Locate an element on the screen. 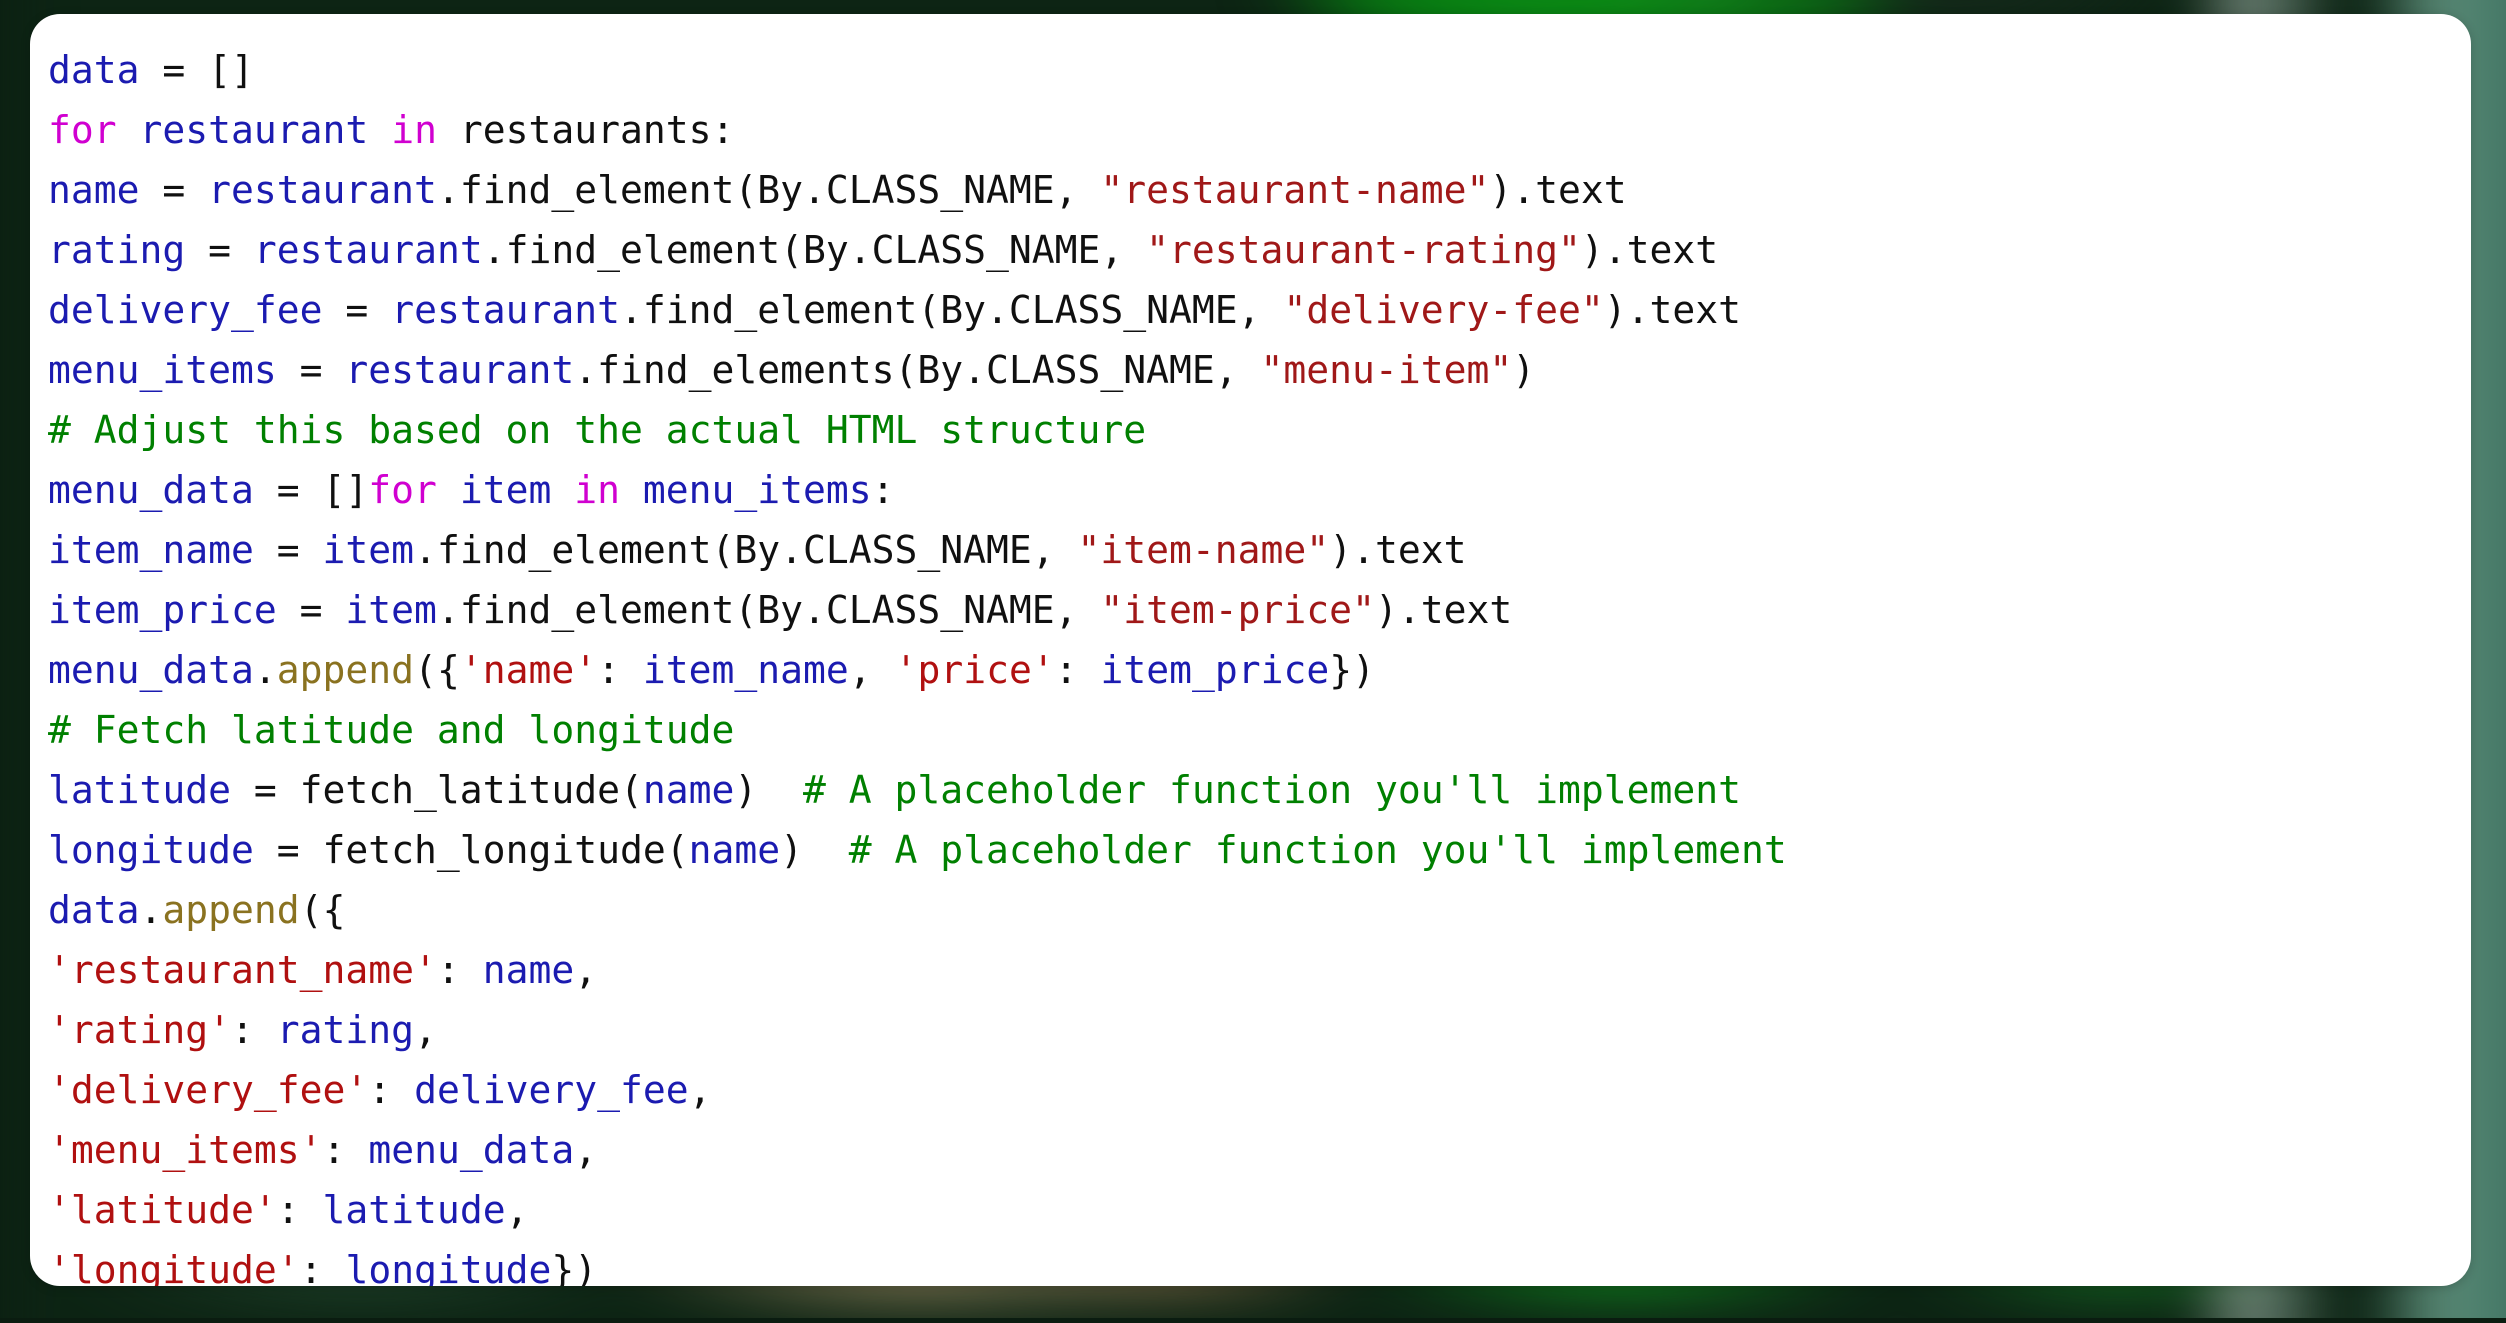 The width and height of the screenshot is (2506, 1323). code-token-plain: = fetch_latitude( is located at coordinates (437, 790).